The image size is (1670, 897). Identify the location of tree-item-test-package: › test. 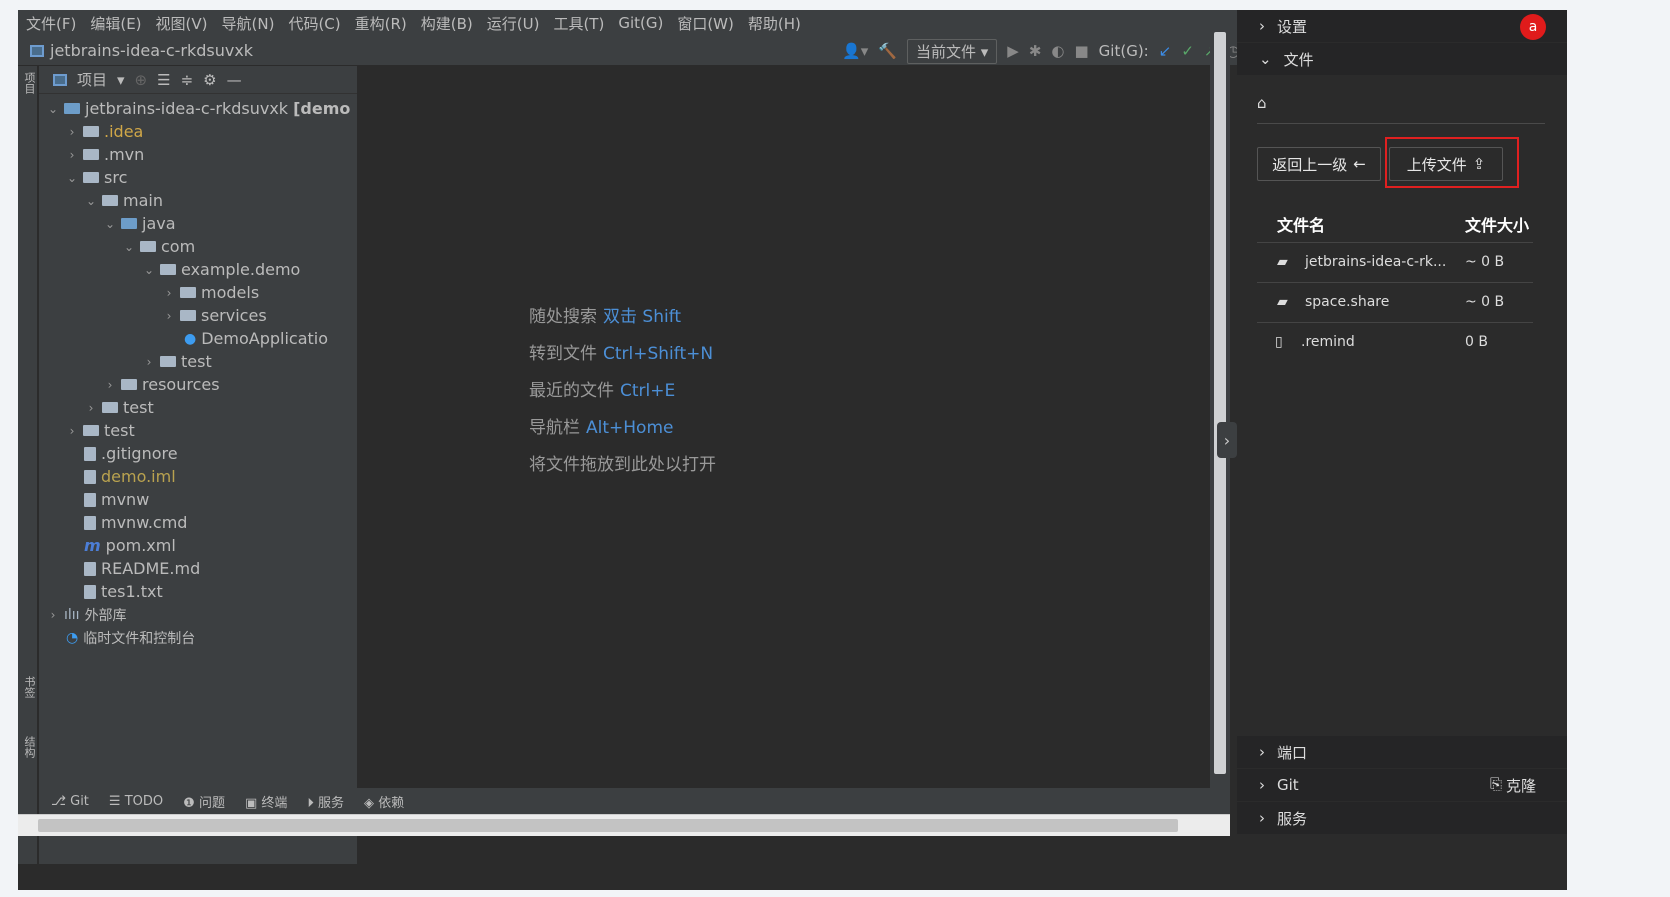
(177, 361).